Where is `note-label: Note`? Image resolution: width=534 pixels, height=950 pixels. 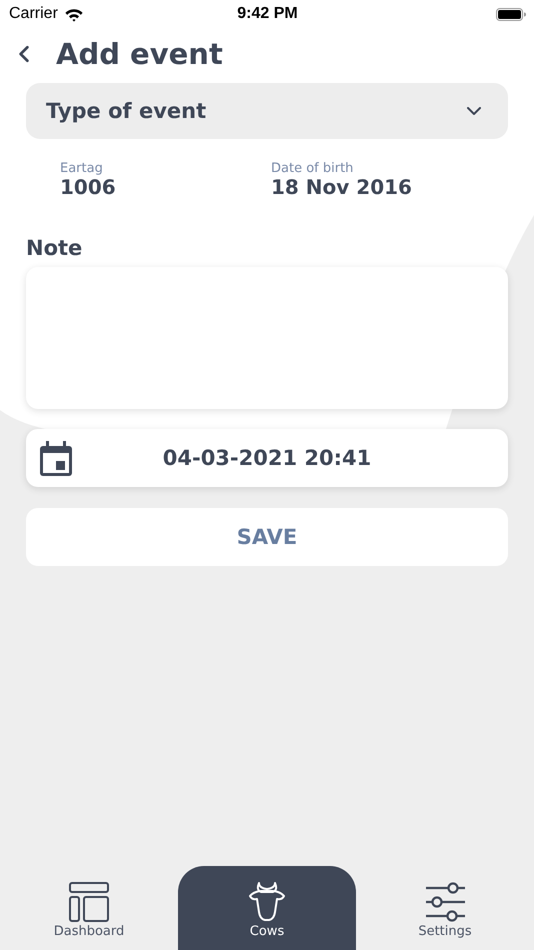 note-label: Note is located at coordinates (54, 248).